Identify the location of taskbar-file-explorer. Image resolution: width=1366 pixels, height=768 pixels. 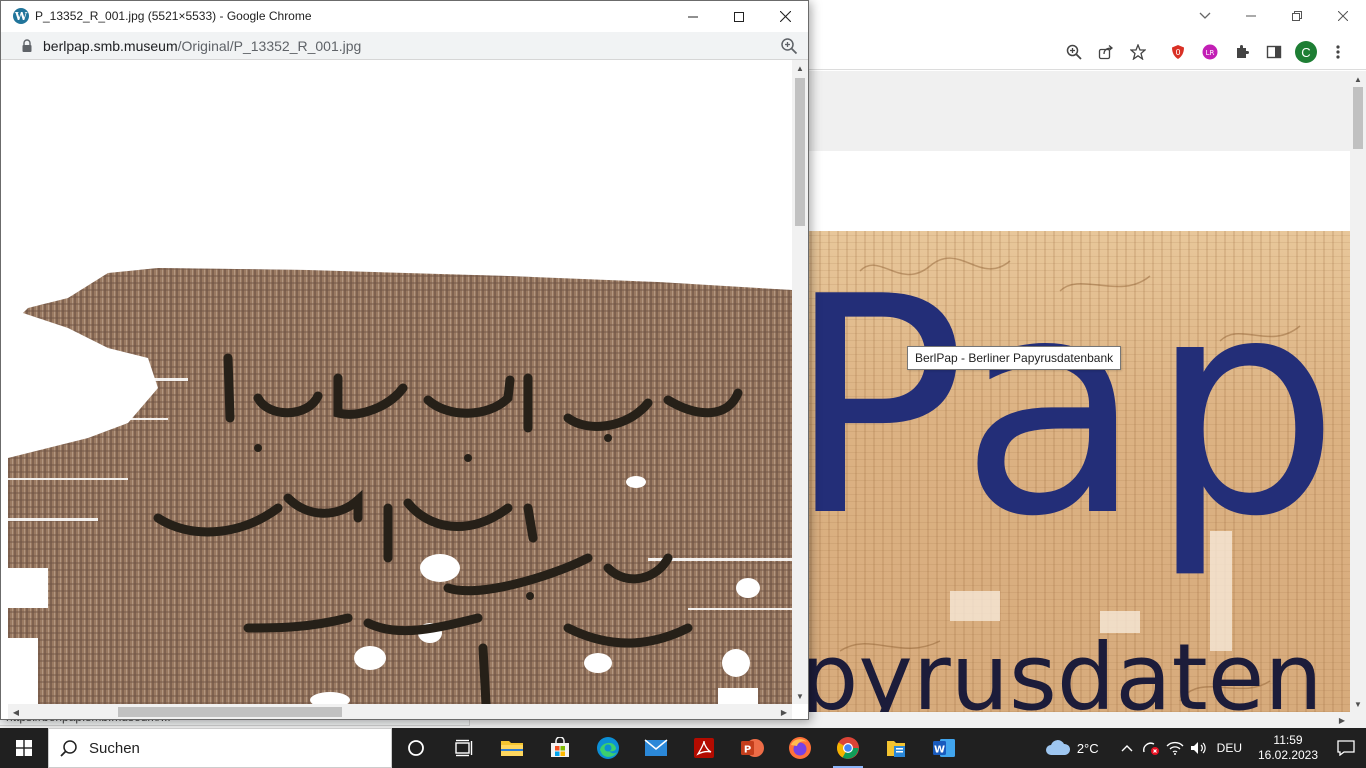
(512, 748).